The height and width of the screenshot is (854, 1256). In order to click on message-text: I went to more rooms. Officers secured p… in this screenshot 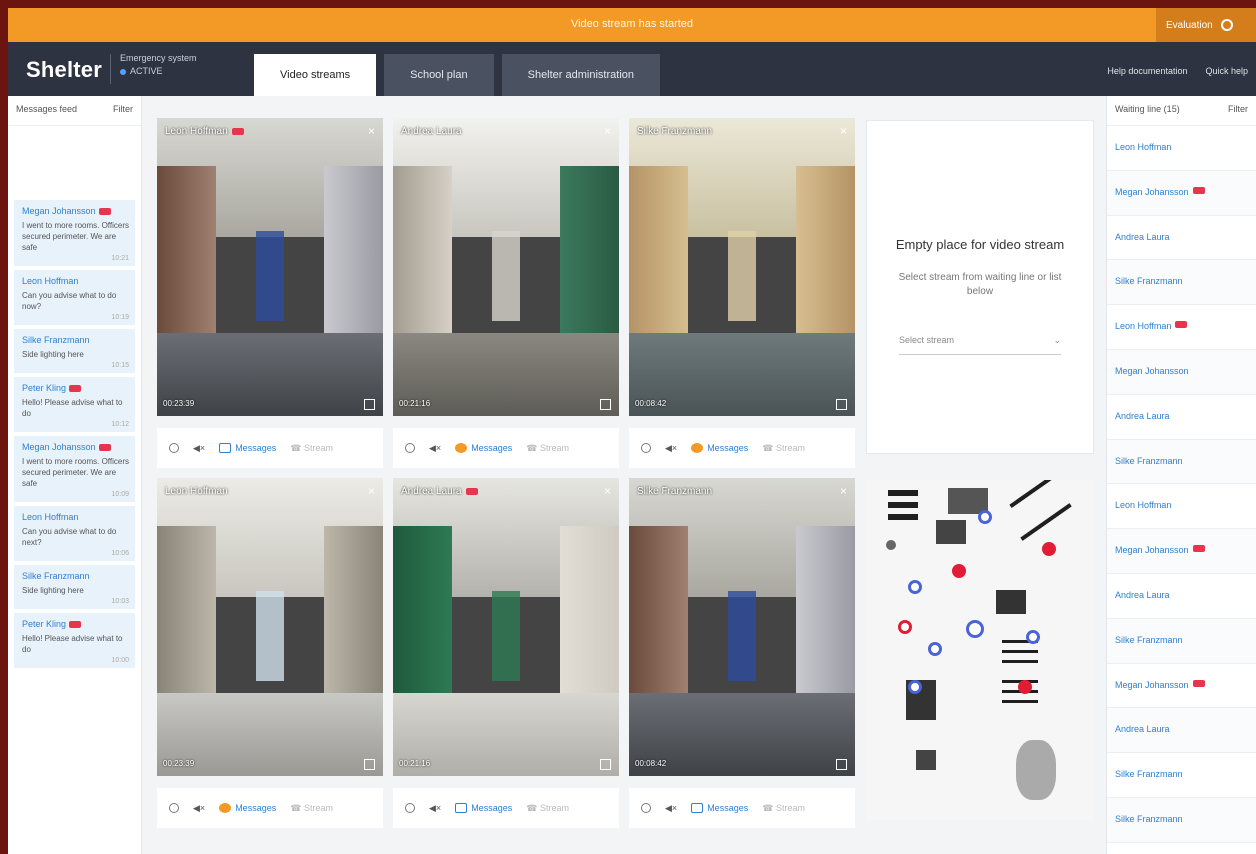, I will do `click(75, 472)`.